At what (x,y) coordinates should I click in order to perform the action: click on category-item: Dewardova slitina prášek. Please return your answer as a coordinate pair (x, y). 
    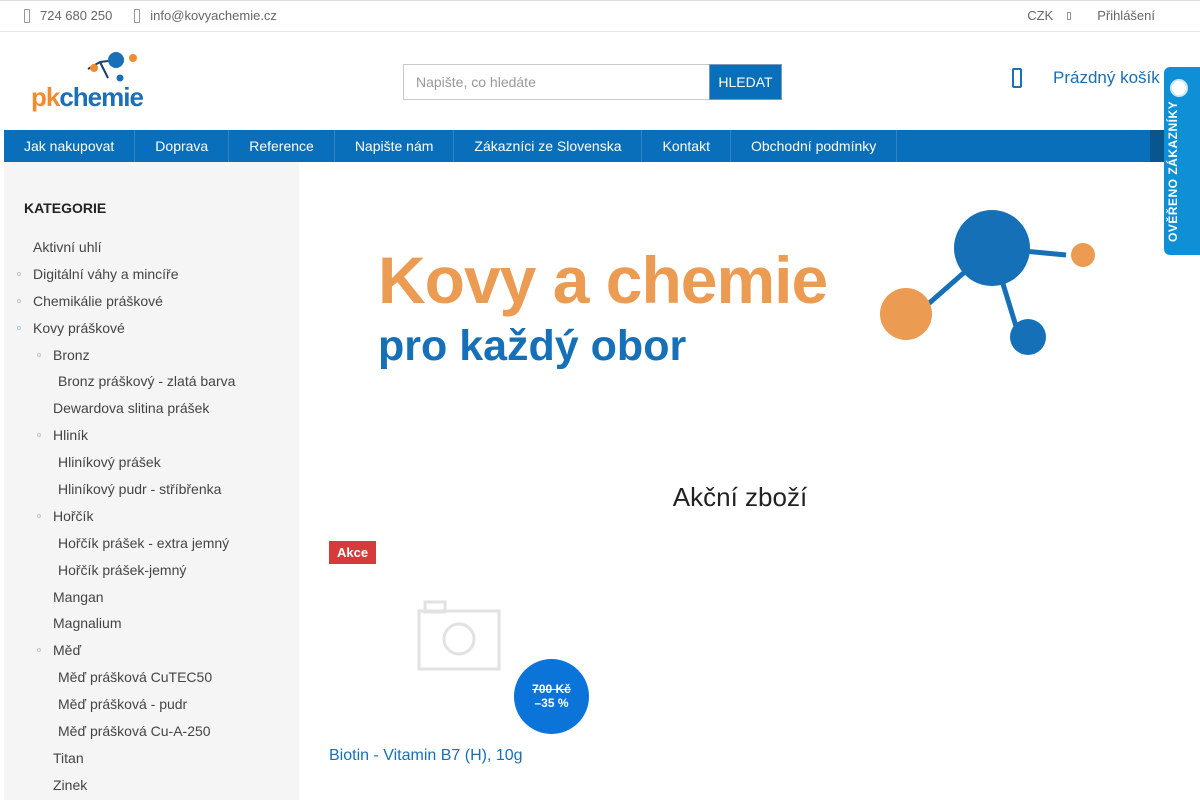
    Looking at the image, I should click on (151, 408).